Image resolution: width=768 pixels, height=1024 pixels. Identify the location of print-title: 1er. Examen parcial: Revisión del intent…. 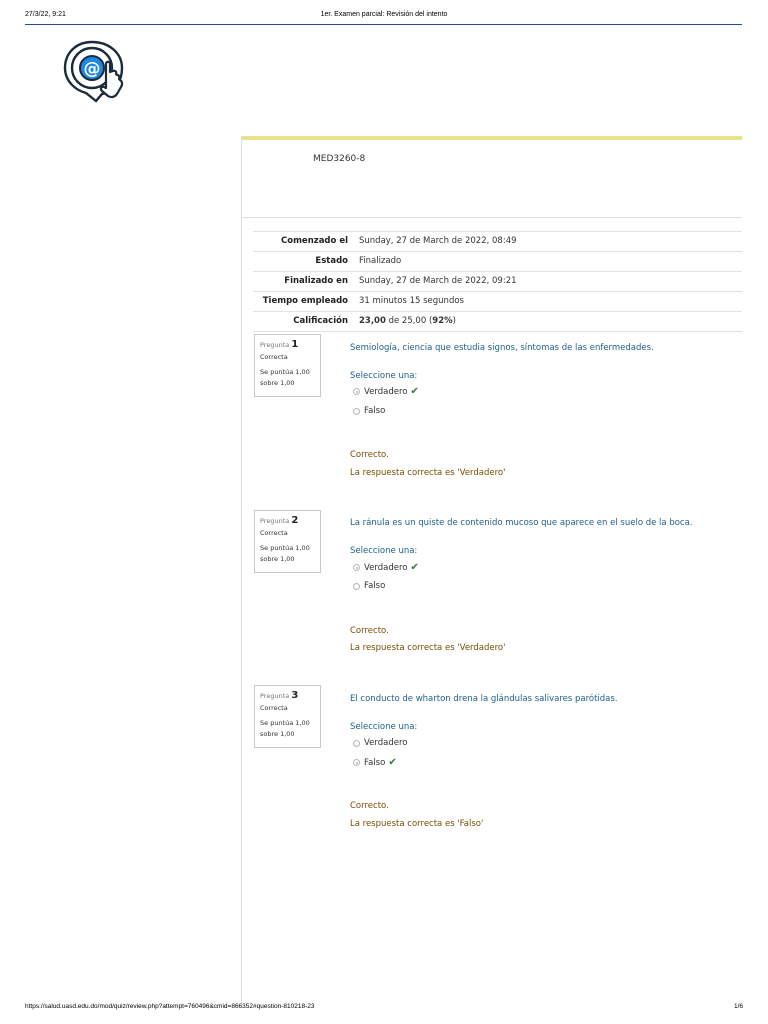
(384, 14).